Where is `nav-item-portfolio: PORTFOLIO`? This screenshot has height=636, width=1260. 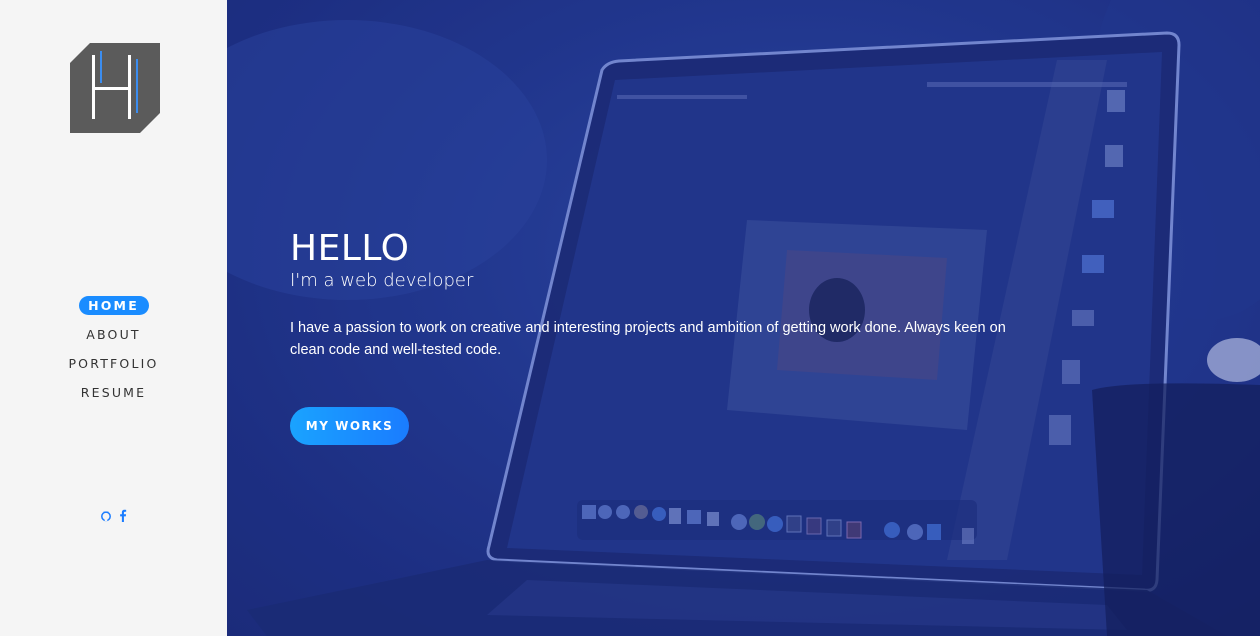 nav-item-portfolio: PORTFOLIO is located at coordinates (113, 363).